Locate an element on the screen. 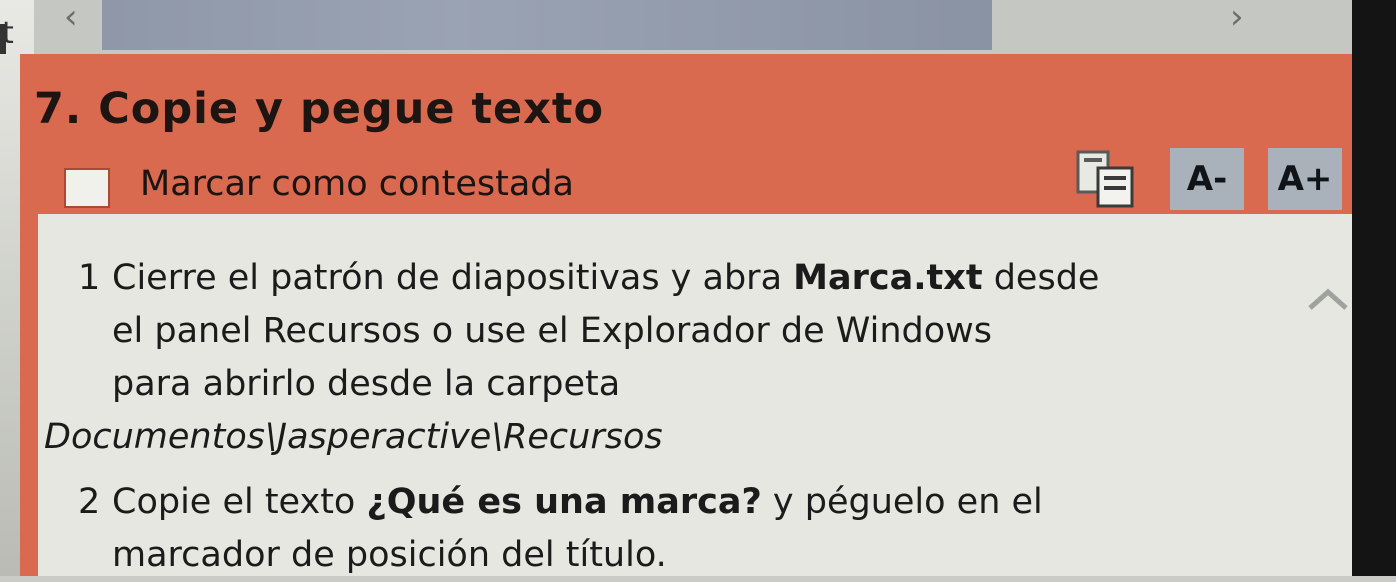 The height and width of the screenshot is (582, 1396). previous-arrow-icon: ‹ is located at coordinates (71, 17).